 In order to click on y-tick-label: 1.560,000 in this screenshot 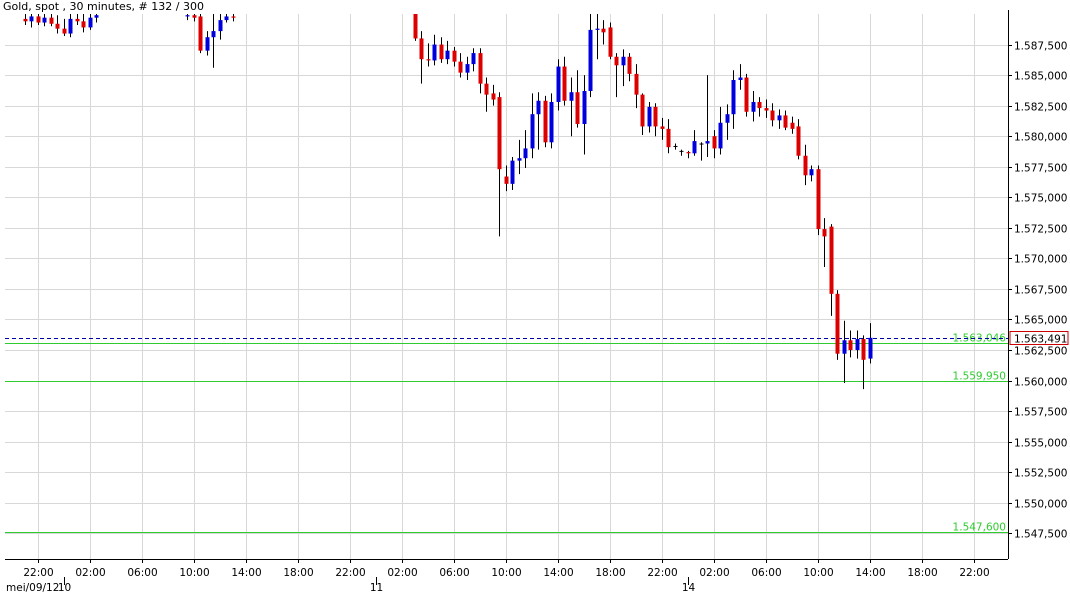, I will do `click(1040, 383)`.